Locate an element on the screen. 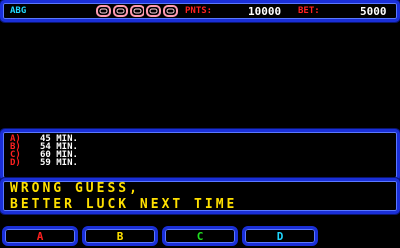 The width and height of the screenshot is (400, 248). player-name: ABG is located at coordinates (18, 11).